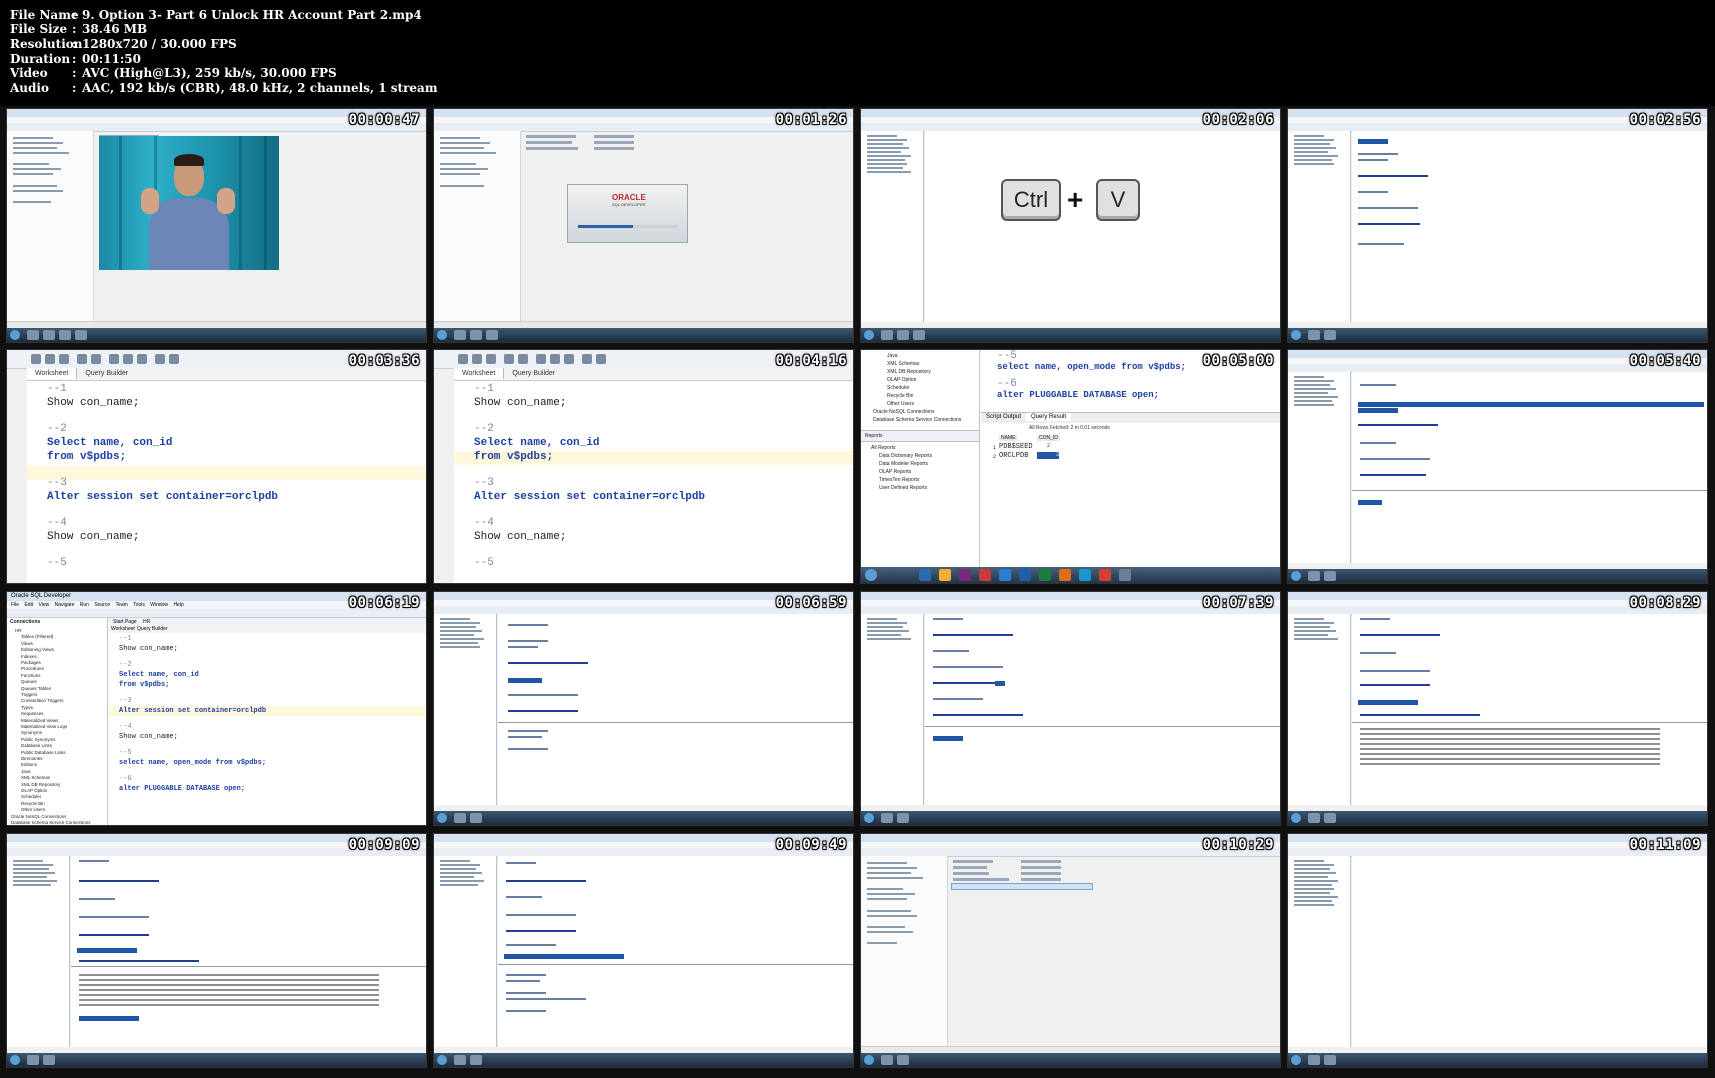 This screenshot has height=1078, width=1715. What do you see at coordinates (1130, 418) in the screenshot?
I see `result-tabs: Script Output Query Result` at bounding box center [1130, 418].